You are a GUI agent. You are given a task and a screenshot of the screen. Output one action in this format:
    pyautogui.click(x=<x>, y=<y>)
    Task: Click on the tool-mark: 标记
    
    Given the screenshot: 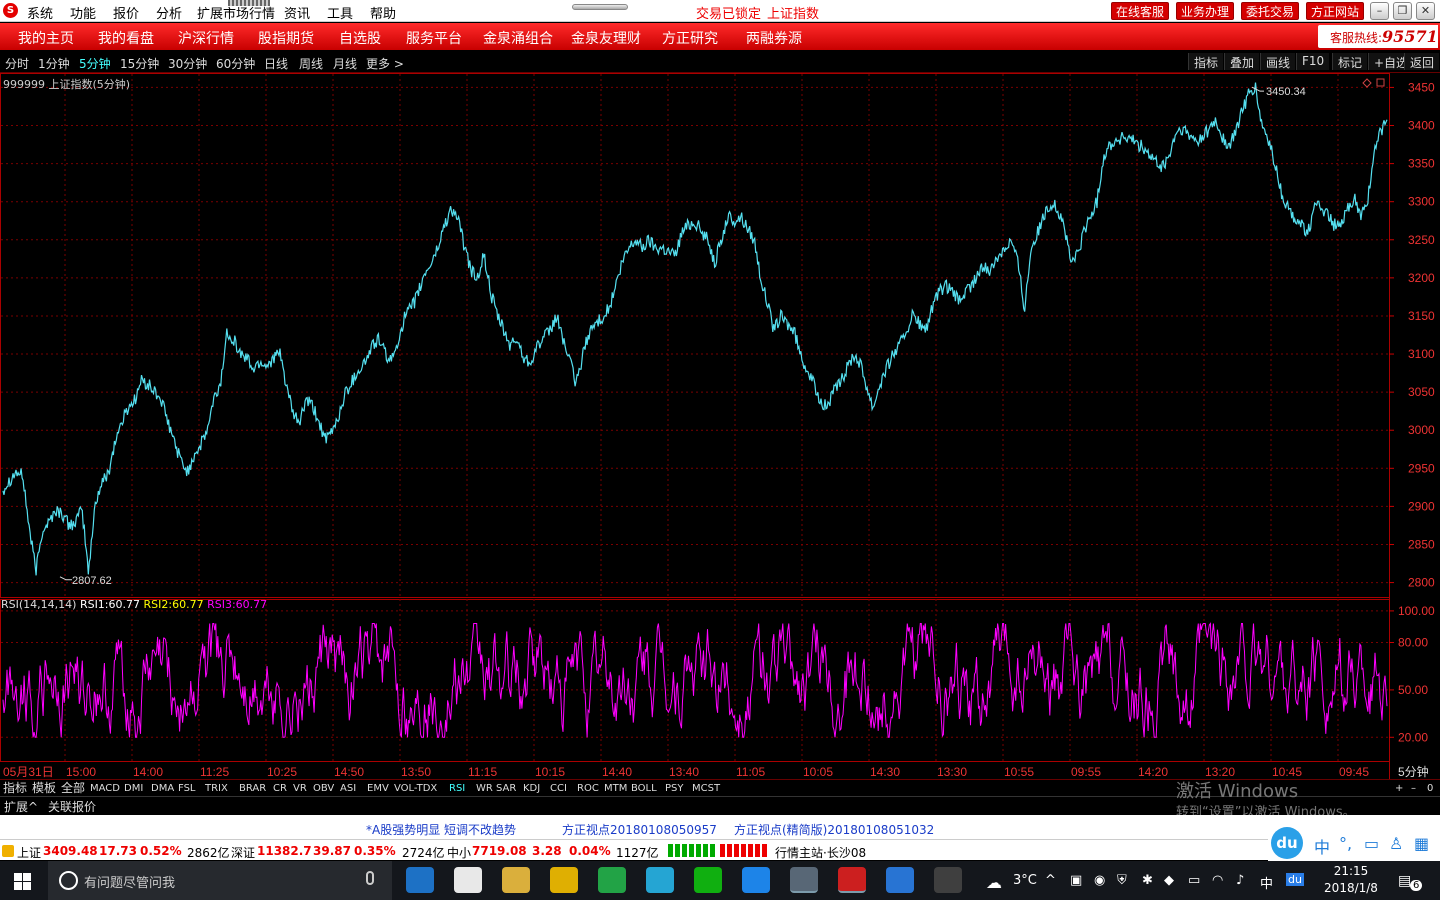 What is the action you would take?
    pyautogui.click(x=1350, y=61)
    